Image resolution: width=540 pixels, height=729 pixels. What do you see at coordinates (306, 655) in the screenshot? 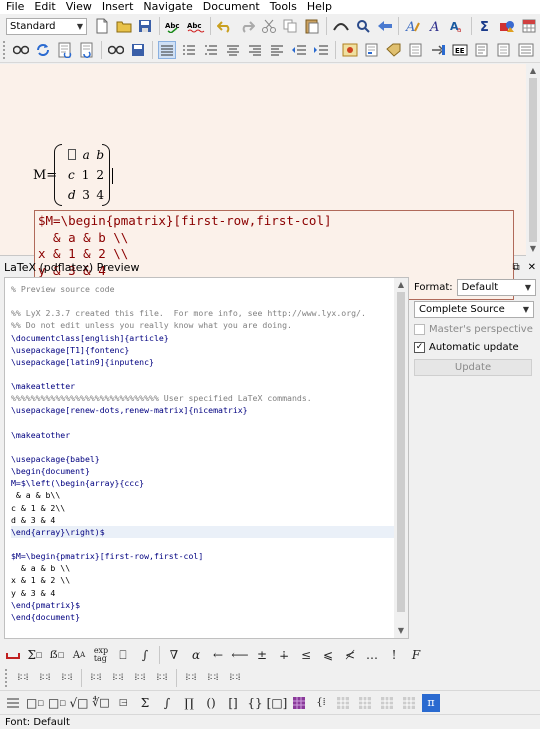
I see `less-equal-icon: ≤` at bounding box center [306, 655].